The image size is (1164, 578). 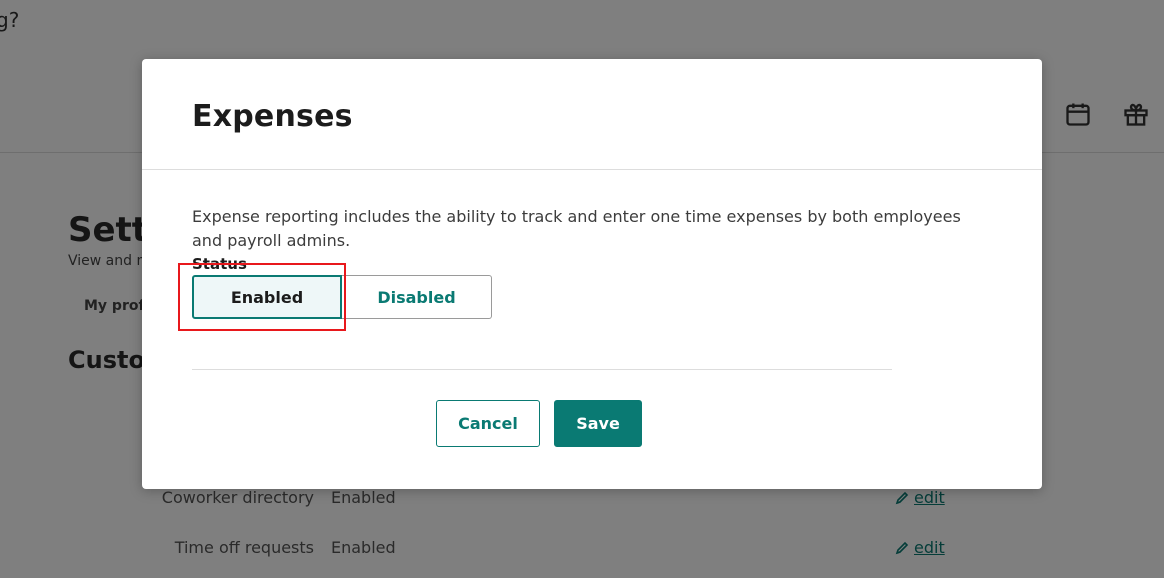 What do you see at coordinates (542, 369) in the screenshot?
I see `modal-divider` at bounding box center [542, 369].